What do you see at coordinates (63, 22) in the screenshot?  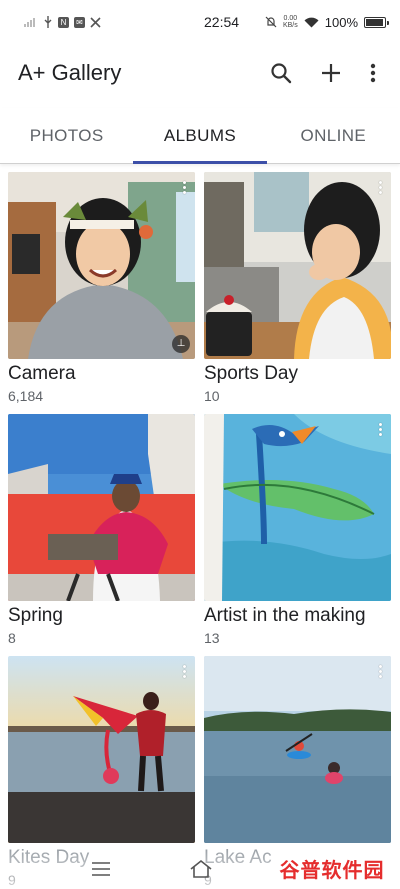 I see `notification-app-icon: N` at bounding box center [63, 22].